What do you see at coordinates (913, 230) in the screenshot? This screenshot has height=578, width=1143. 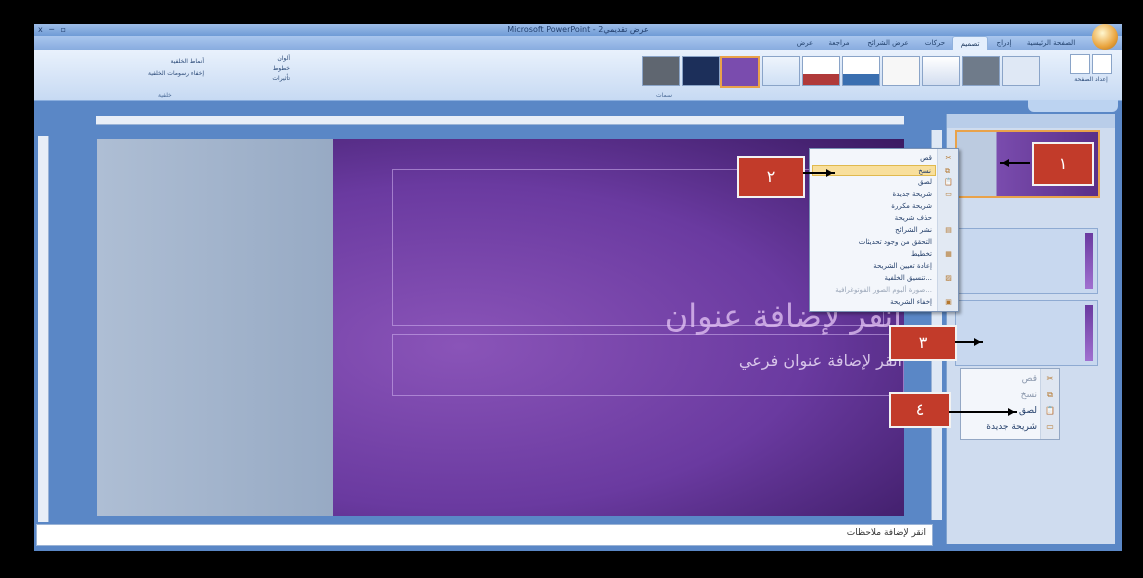 I see `menu-label: نشر الشرائح` at bounding box center [913, 230].